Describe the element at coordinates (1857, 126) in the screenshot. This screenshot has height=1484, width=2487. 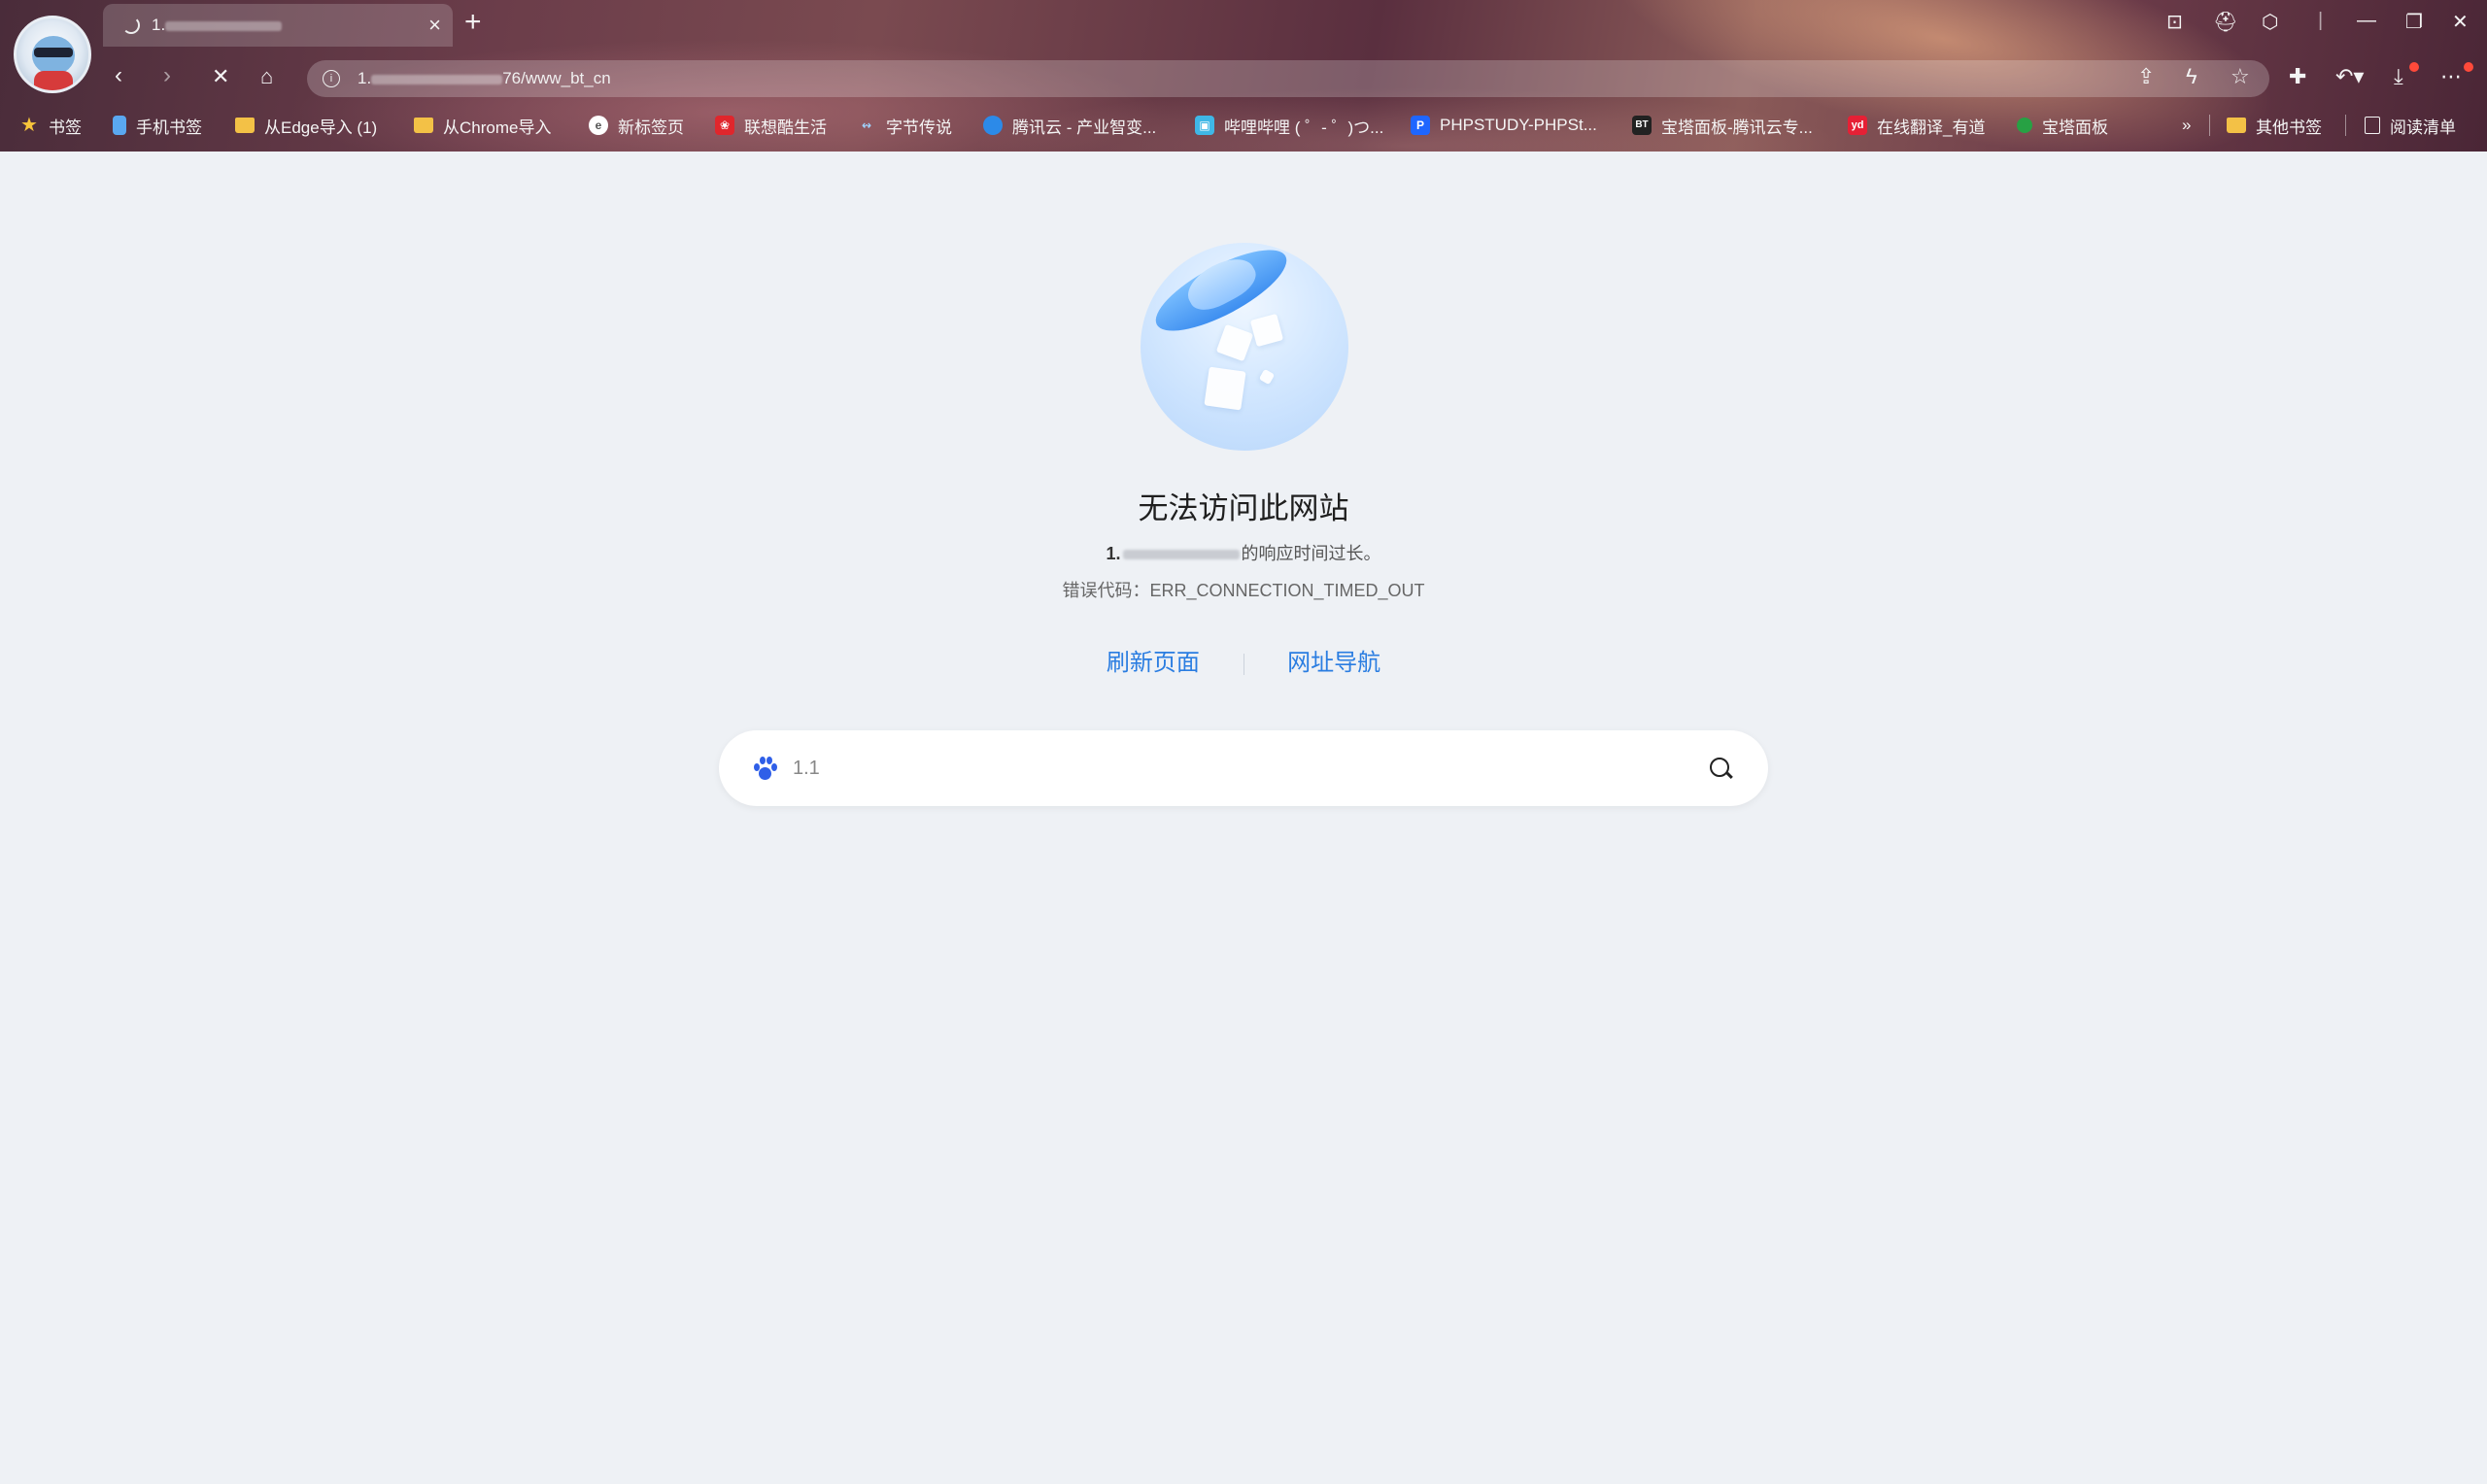
I see `youdao-icon: yd` at that location.